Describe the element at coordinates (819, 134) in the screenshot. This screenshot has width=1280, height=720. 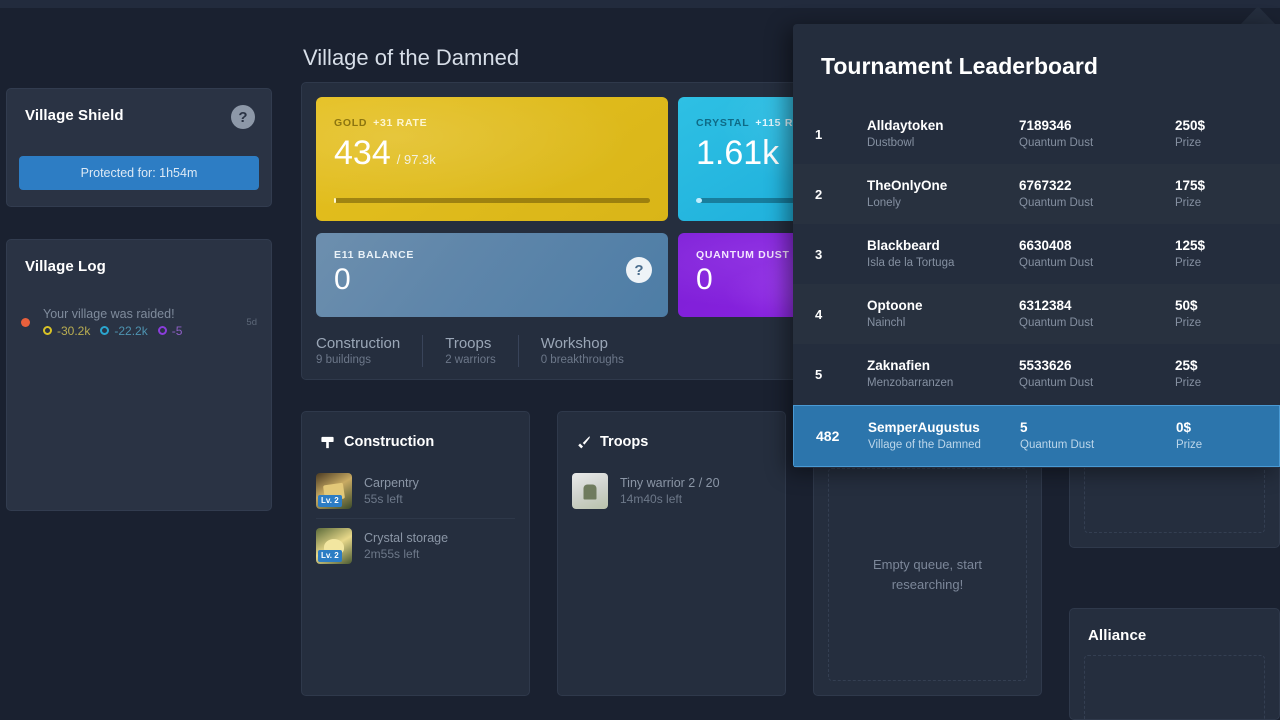
I see `leaderboard-rank: 1` at that location.